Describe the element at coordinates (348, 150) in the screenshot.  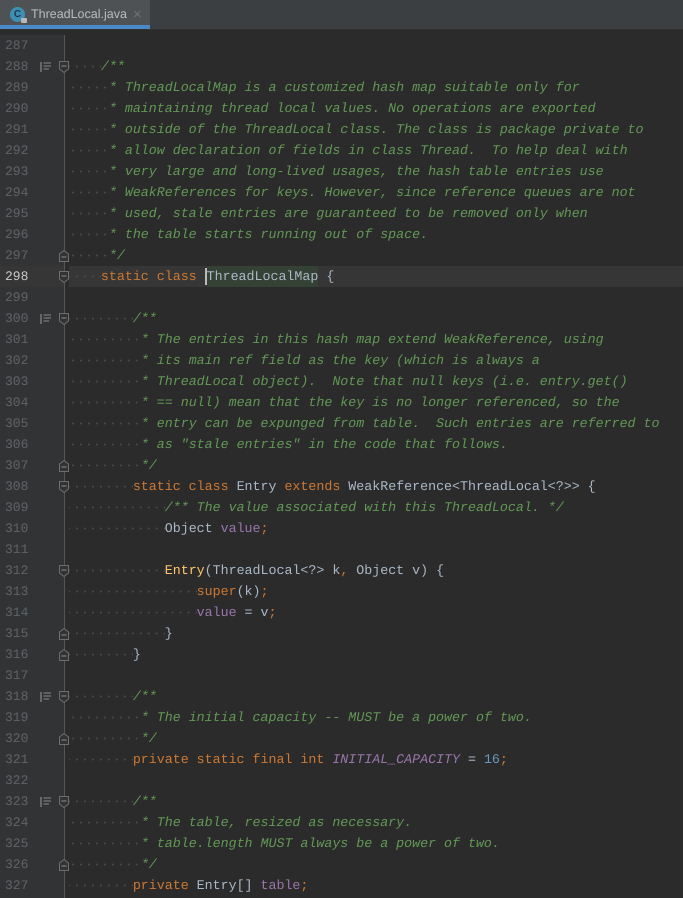
I see `code-line: * allow declaration of fields in class Thread. To help deal with` at that location.